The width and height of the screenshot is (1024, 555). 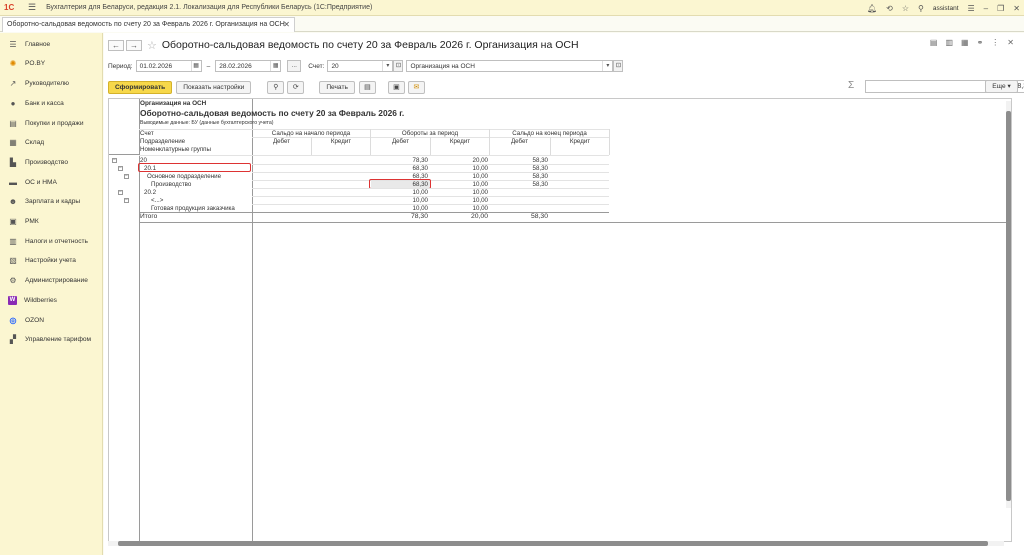 What do you see at coordinates (946, 8) in the screenshot?
I see `user-name: assistant` at bounding box center [946, 8].